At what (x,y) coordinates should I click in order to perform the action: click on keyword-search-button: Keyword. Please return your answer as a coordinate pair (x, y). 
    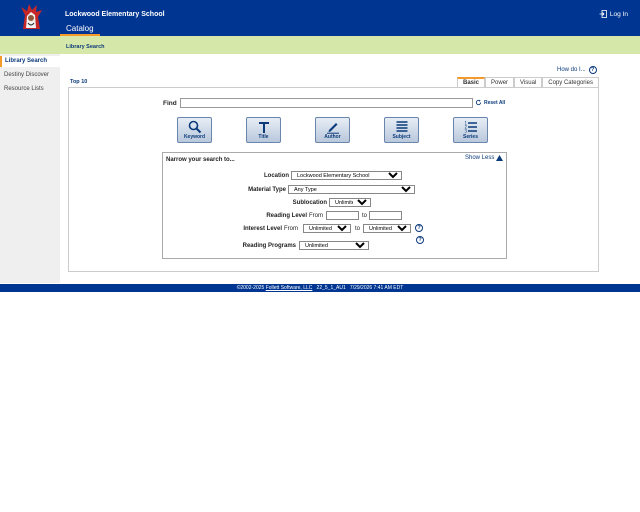
    Looking at the image, I should click on (194, 130).